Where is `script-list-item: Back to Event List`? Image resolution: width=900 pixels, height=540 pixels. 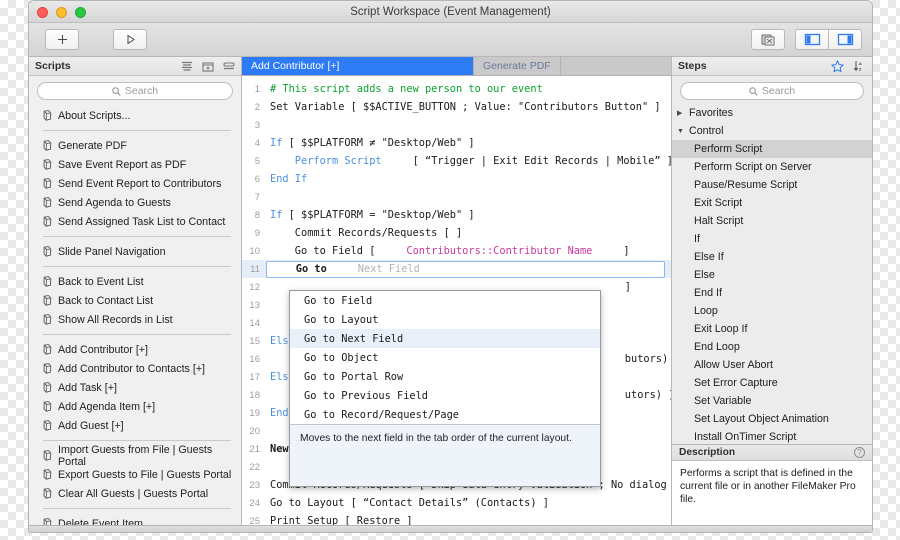
script-list-item: Back to Event List is located at coordinates (135, 281).